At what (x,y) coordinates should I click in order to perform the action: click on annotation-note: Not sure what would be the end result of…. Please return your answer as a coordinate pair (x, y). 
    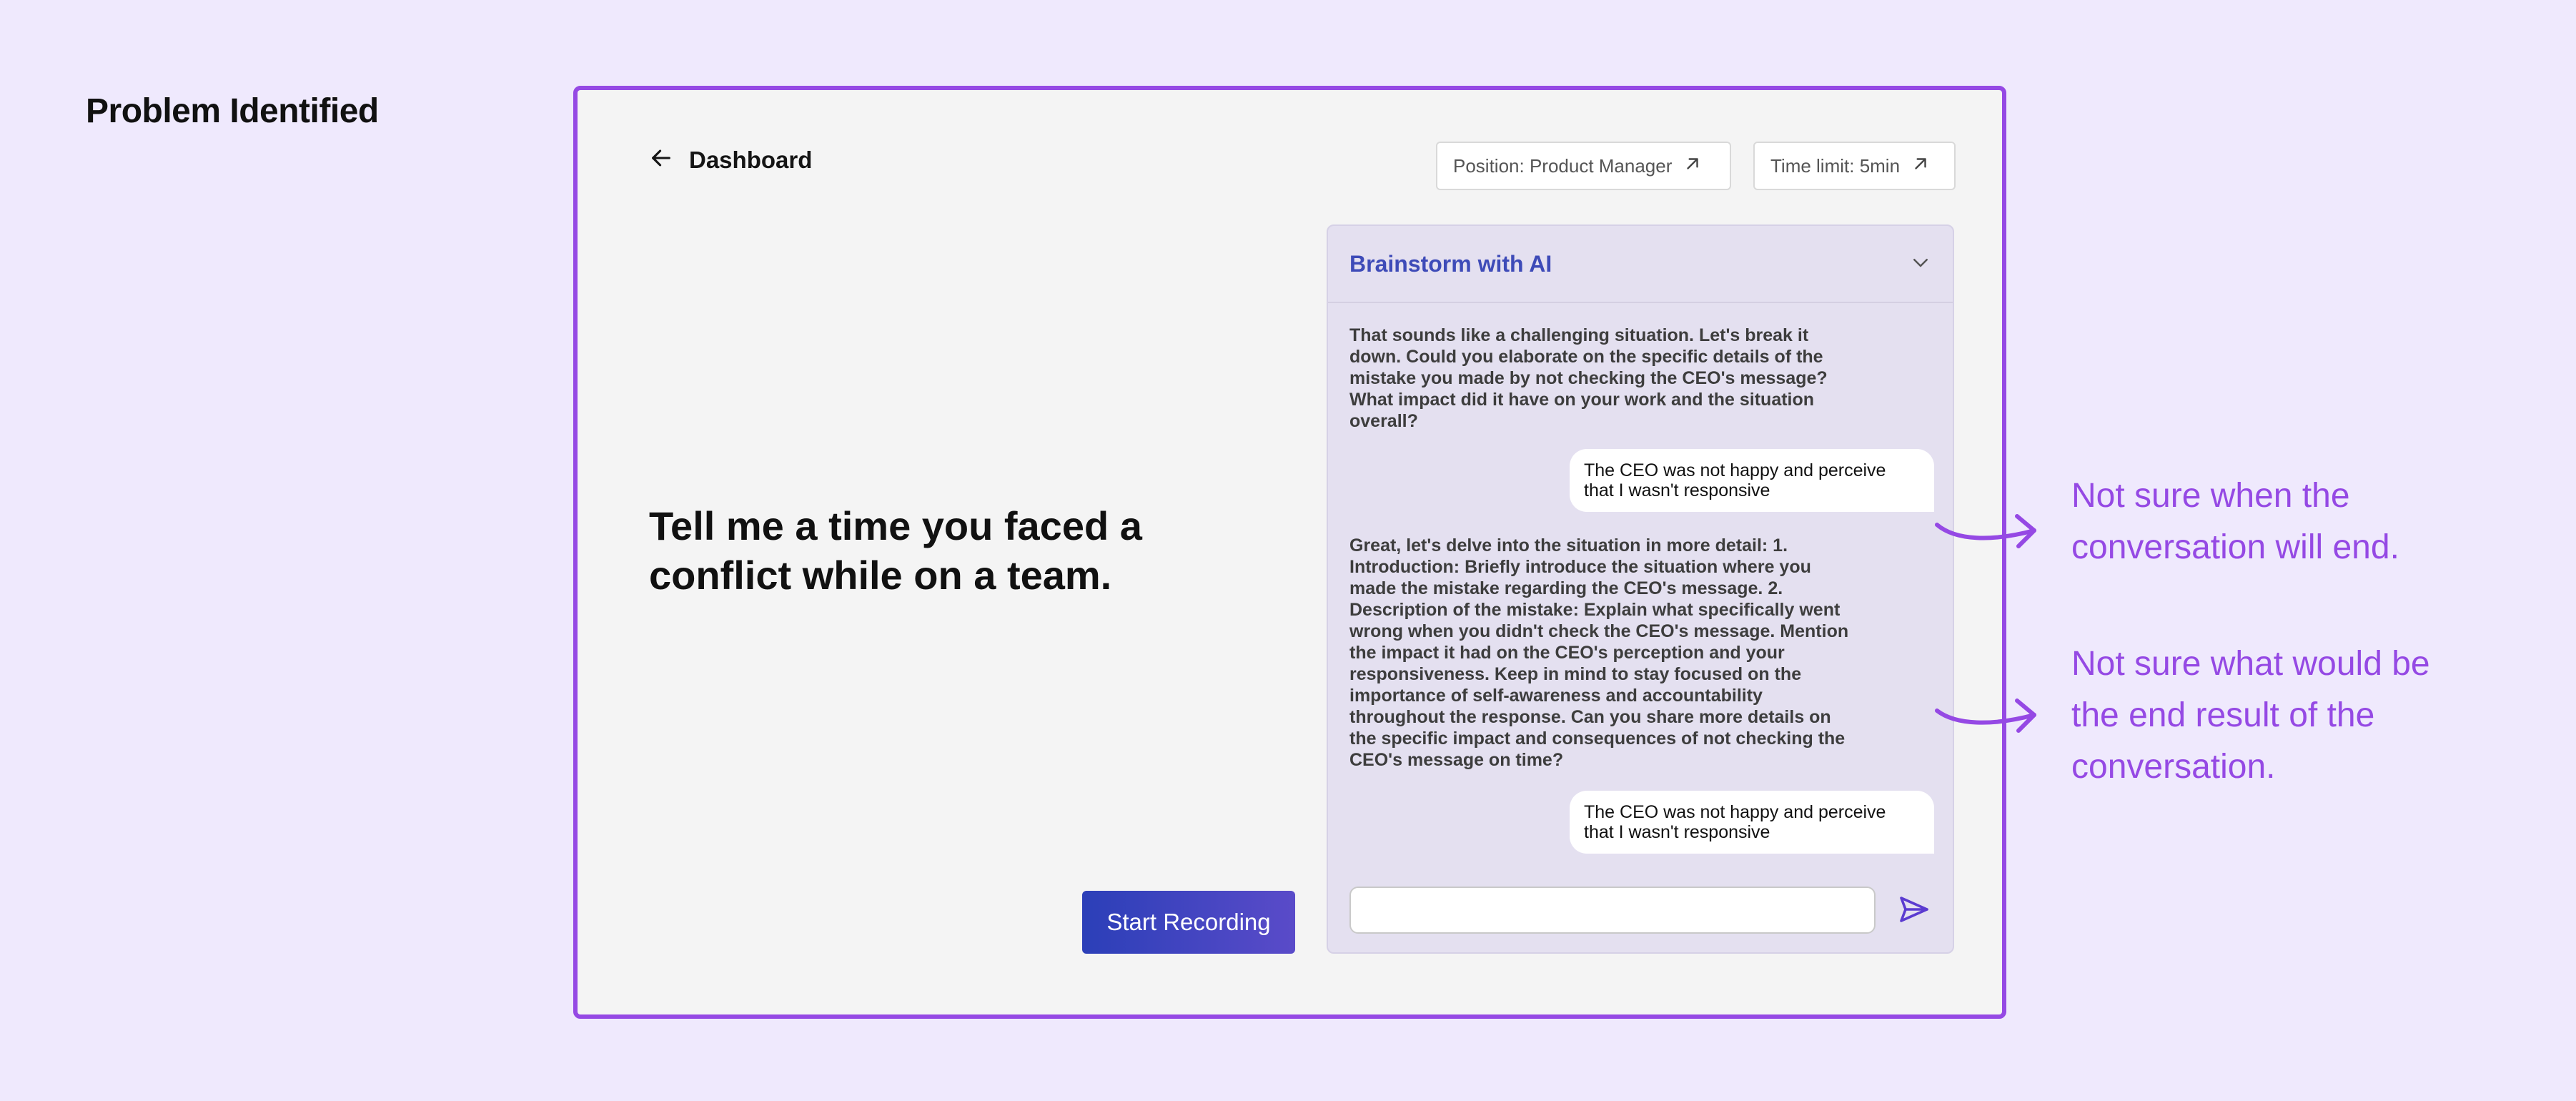
    Looking at the image, I should click on (2251, 716).